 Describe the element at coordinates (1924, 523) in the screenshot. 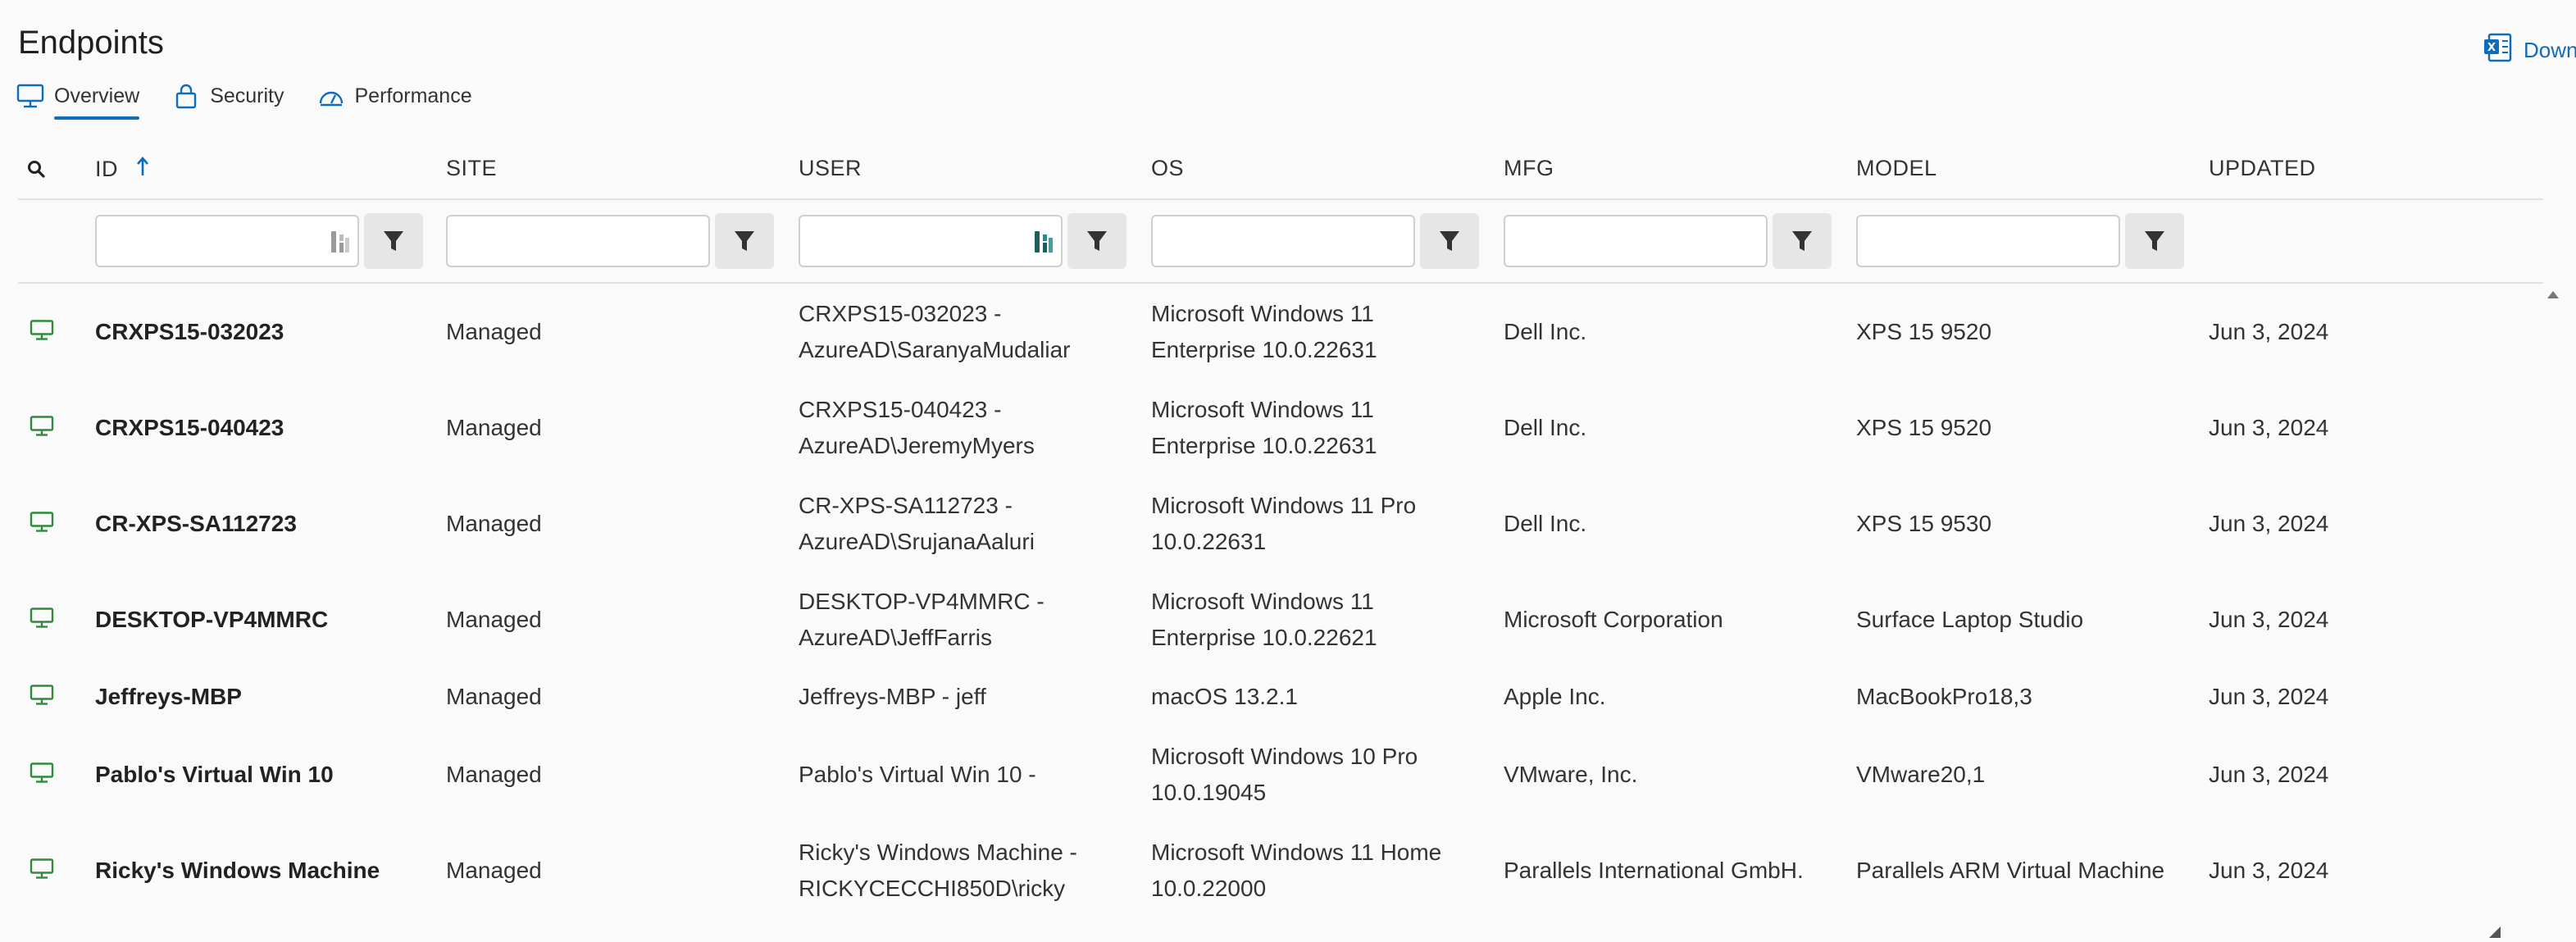

I see `cell-model: XPS 15 9530` at that location.